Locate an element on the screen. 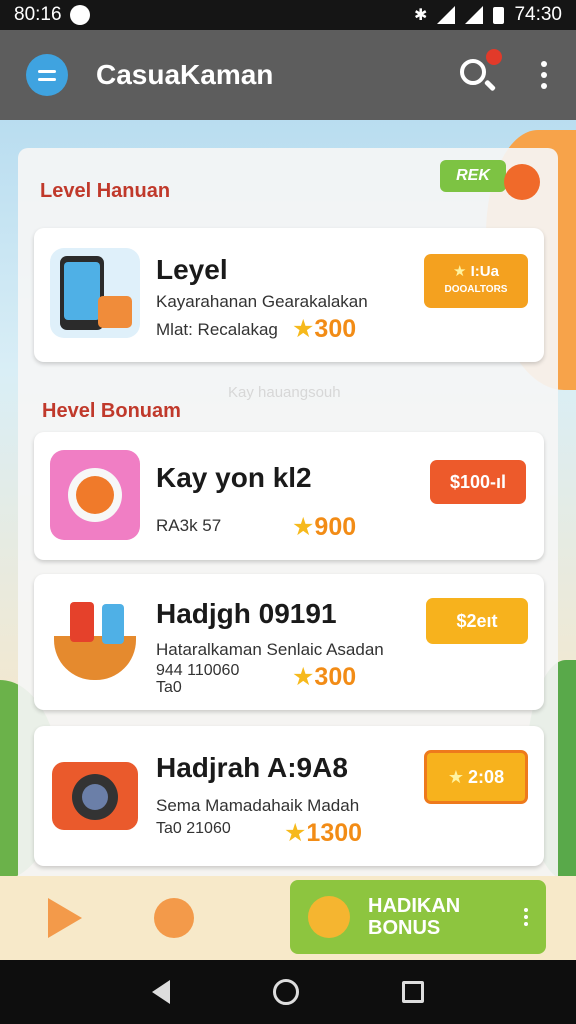  card-title: Hadjgh 09191 is located at coordinates (246, 613).